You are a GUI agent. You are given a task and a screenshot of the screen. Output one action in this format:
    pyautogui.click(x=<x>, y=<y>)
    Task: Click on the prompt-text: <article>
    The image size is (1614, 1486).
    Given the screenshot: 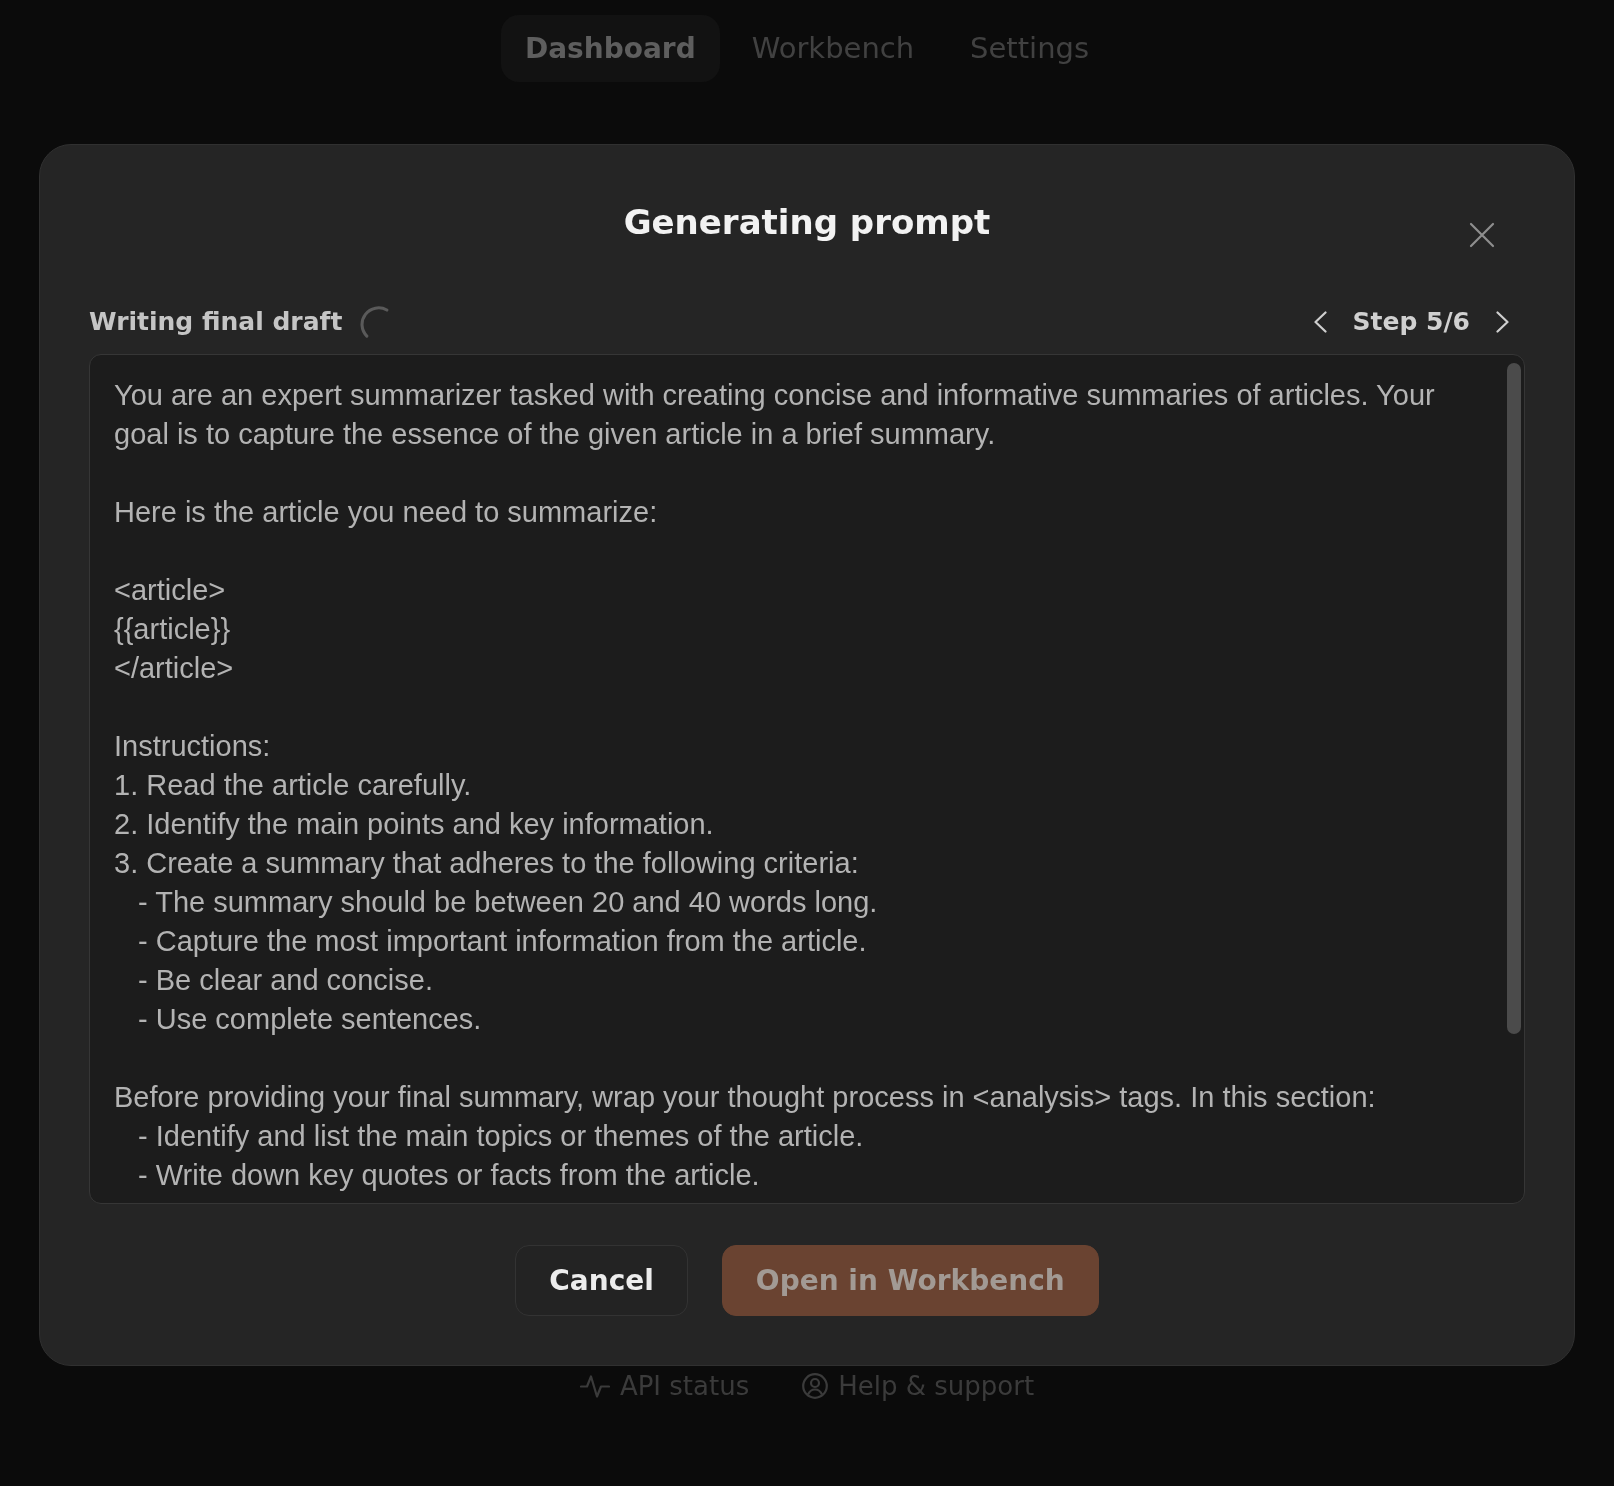 What is the action you would take?
    pyautogui.click(x=170, y=590)
    